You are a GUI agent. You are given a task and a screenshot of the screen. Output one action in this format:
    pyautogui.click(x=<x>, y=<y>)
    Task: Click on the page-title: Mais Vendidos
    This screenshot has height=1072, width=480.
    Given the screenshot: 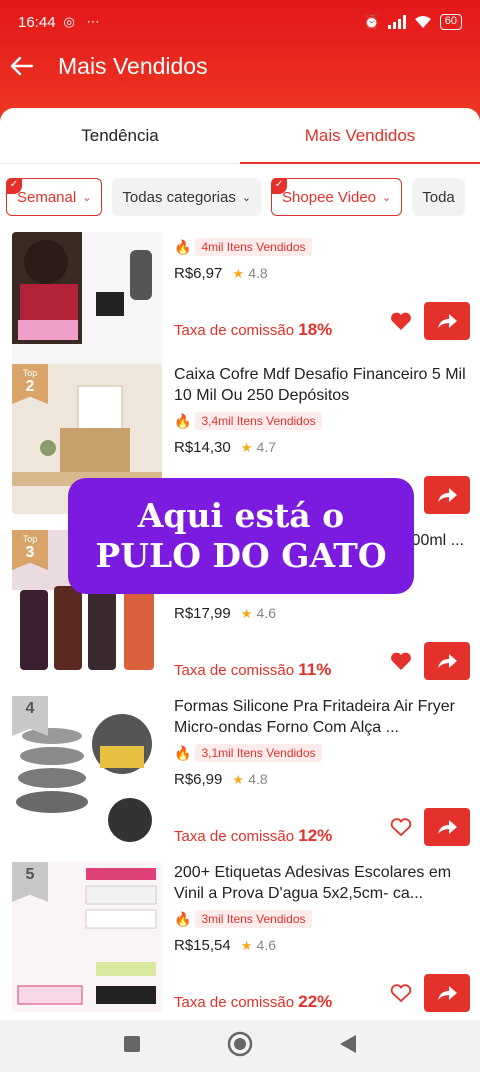 What is the action you would take?
    pyautogui.click(x=133, y=65)
    